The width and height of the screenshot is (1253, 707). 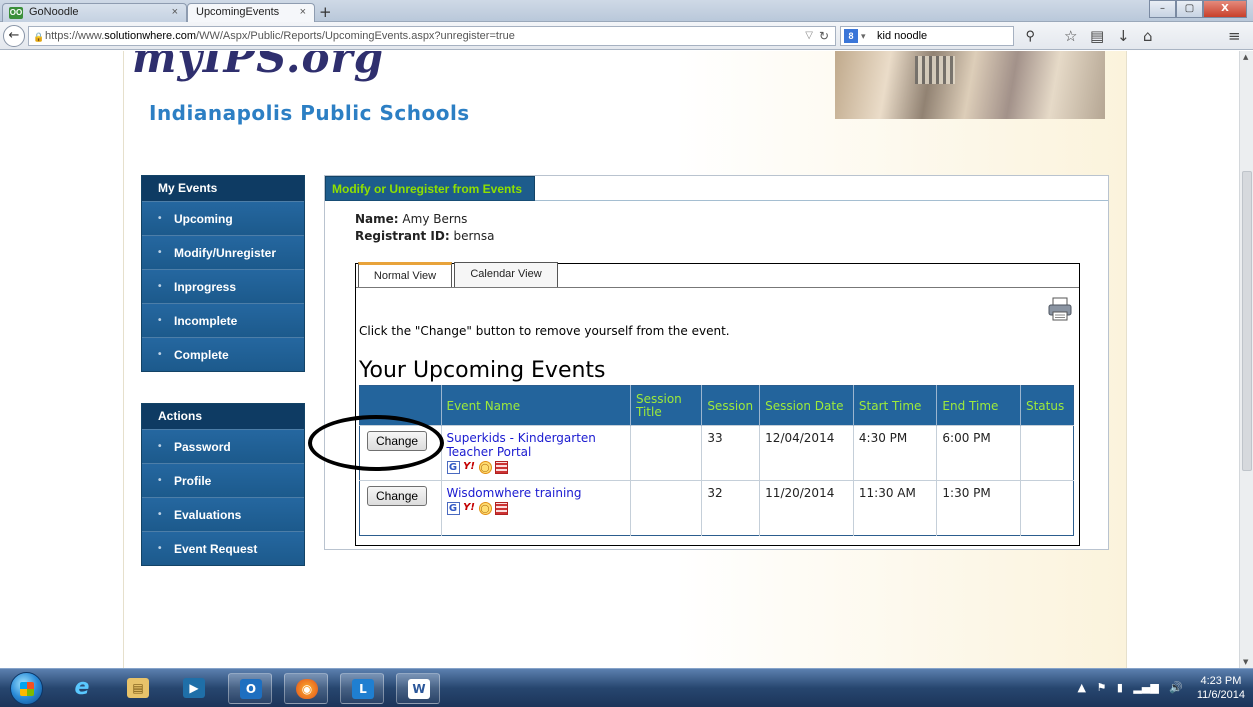 I want to click on bookmark-star-icon: ☆, so click(x=1070, y=36).